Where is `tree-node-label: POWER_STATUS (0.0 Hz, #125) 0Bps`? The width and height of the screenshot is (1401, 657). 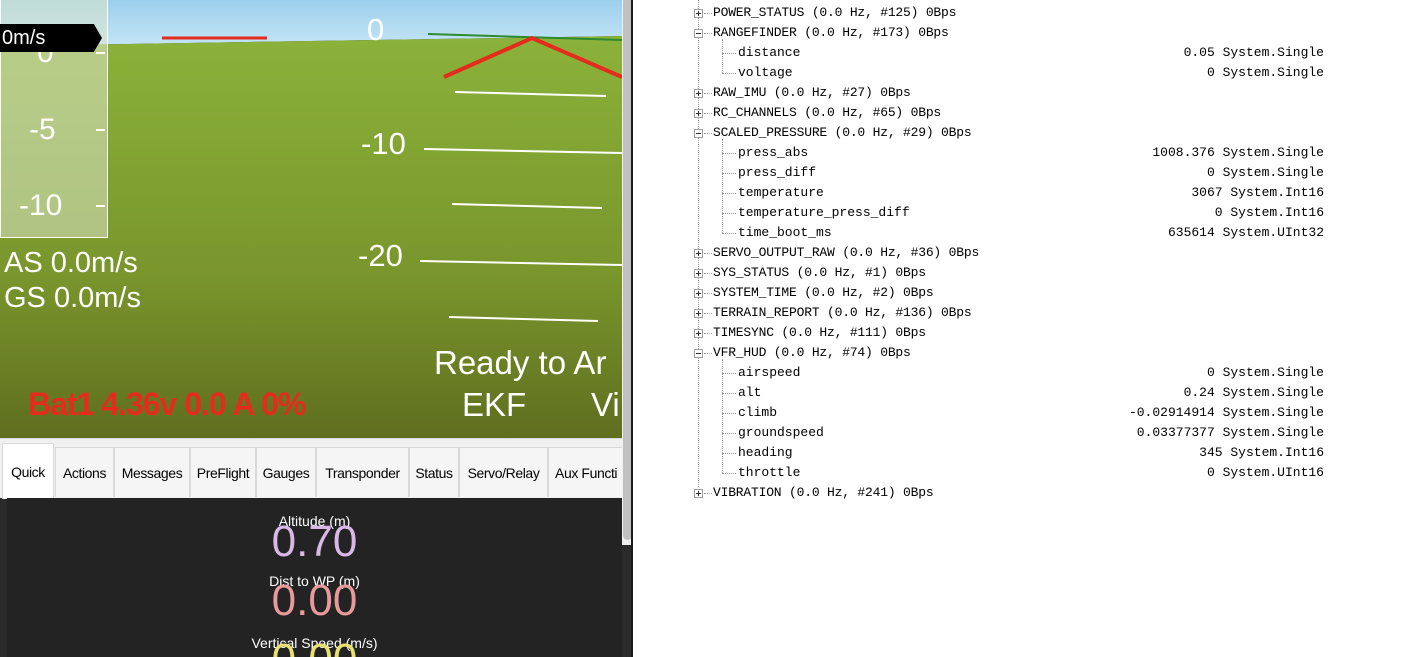
tree-node-label: POWER_STATUS (0.0 Hz, #125) 0Bps is located at coordinates (834, 13).